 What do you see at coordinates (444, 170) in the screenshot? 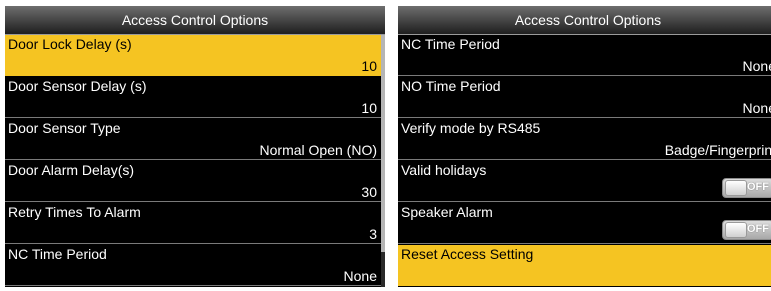
I see `item-label: Valid holidays` at bounding box center [444, 170].